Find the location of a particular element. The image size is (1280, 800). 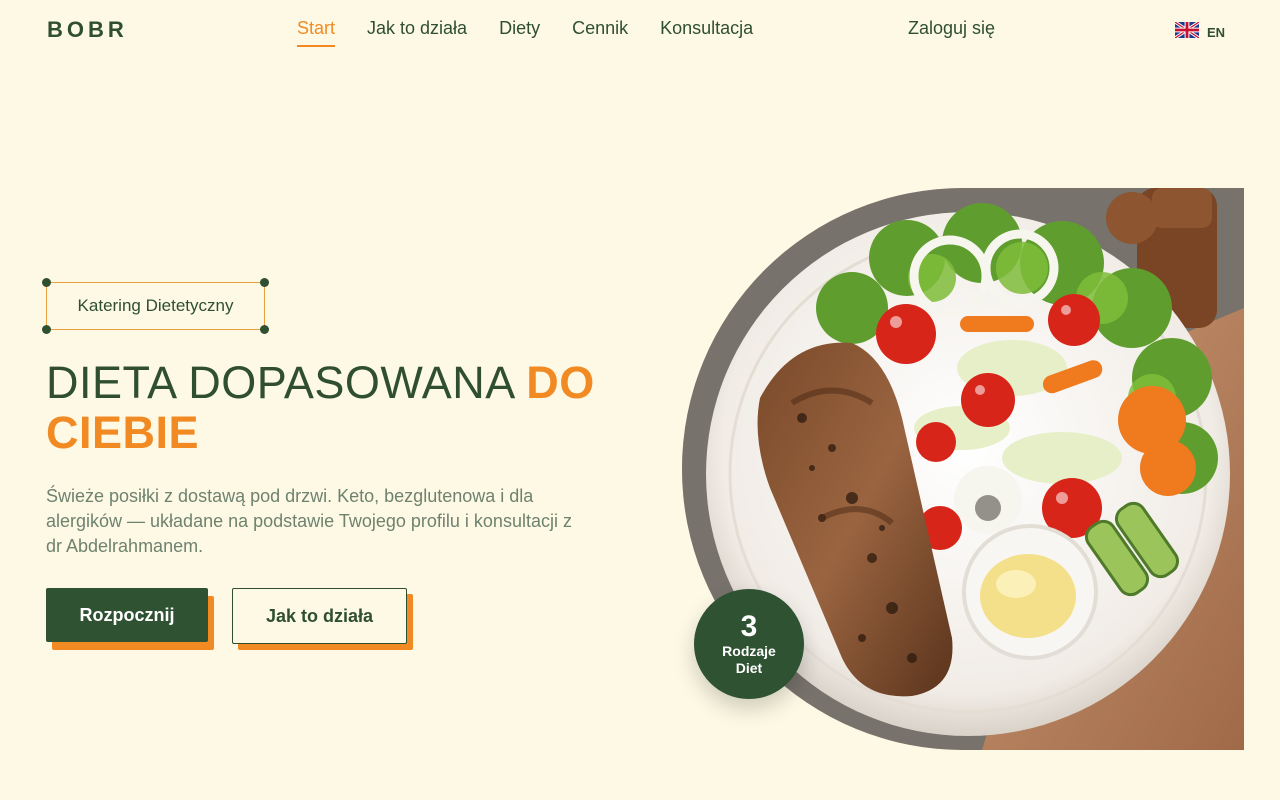

hero-title: DIETA DOPASOWANA DO CIEBIE is located at coordinates (326, 408).